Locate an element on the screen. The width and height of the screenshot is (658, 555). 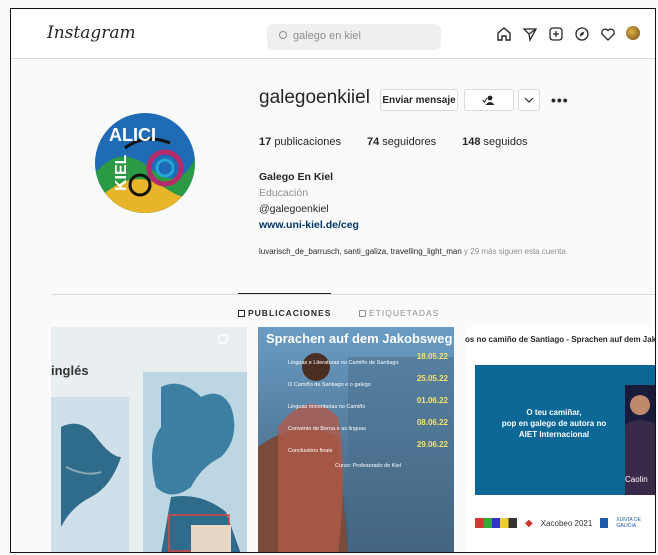
top-navigation-bar: Instagram galego en kiel is located at coordinates (333, 34).